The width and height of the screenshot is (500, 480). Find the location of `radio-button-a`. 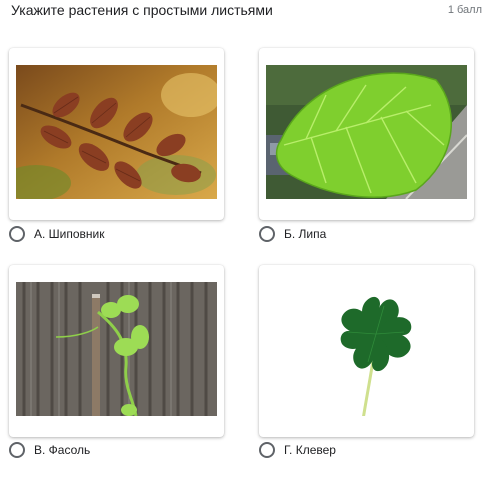

radio-button-a is located at coordinates (17, 234).